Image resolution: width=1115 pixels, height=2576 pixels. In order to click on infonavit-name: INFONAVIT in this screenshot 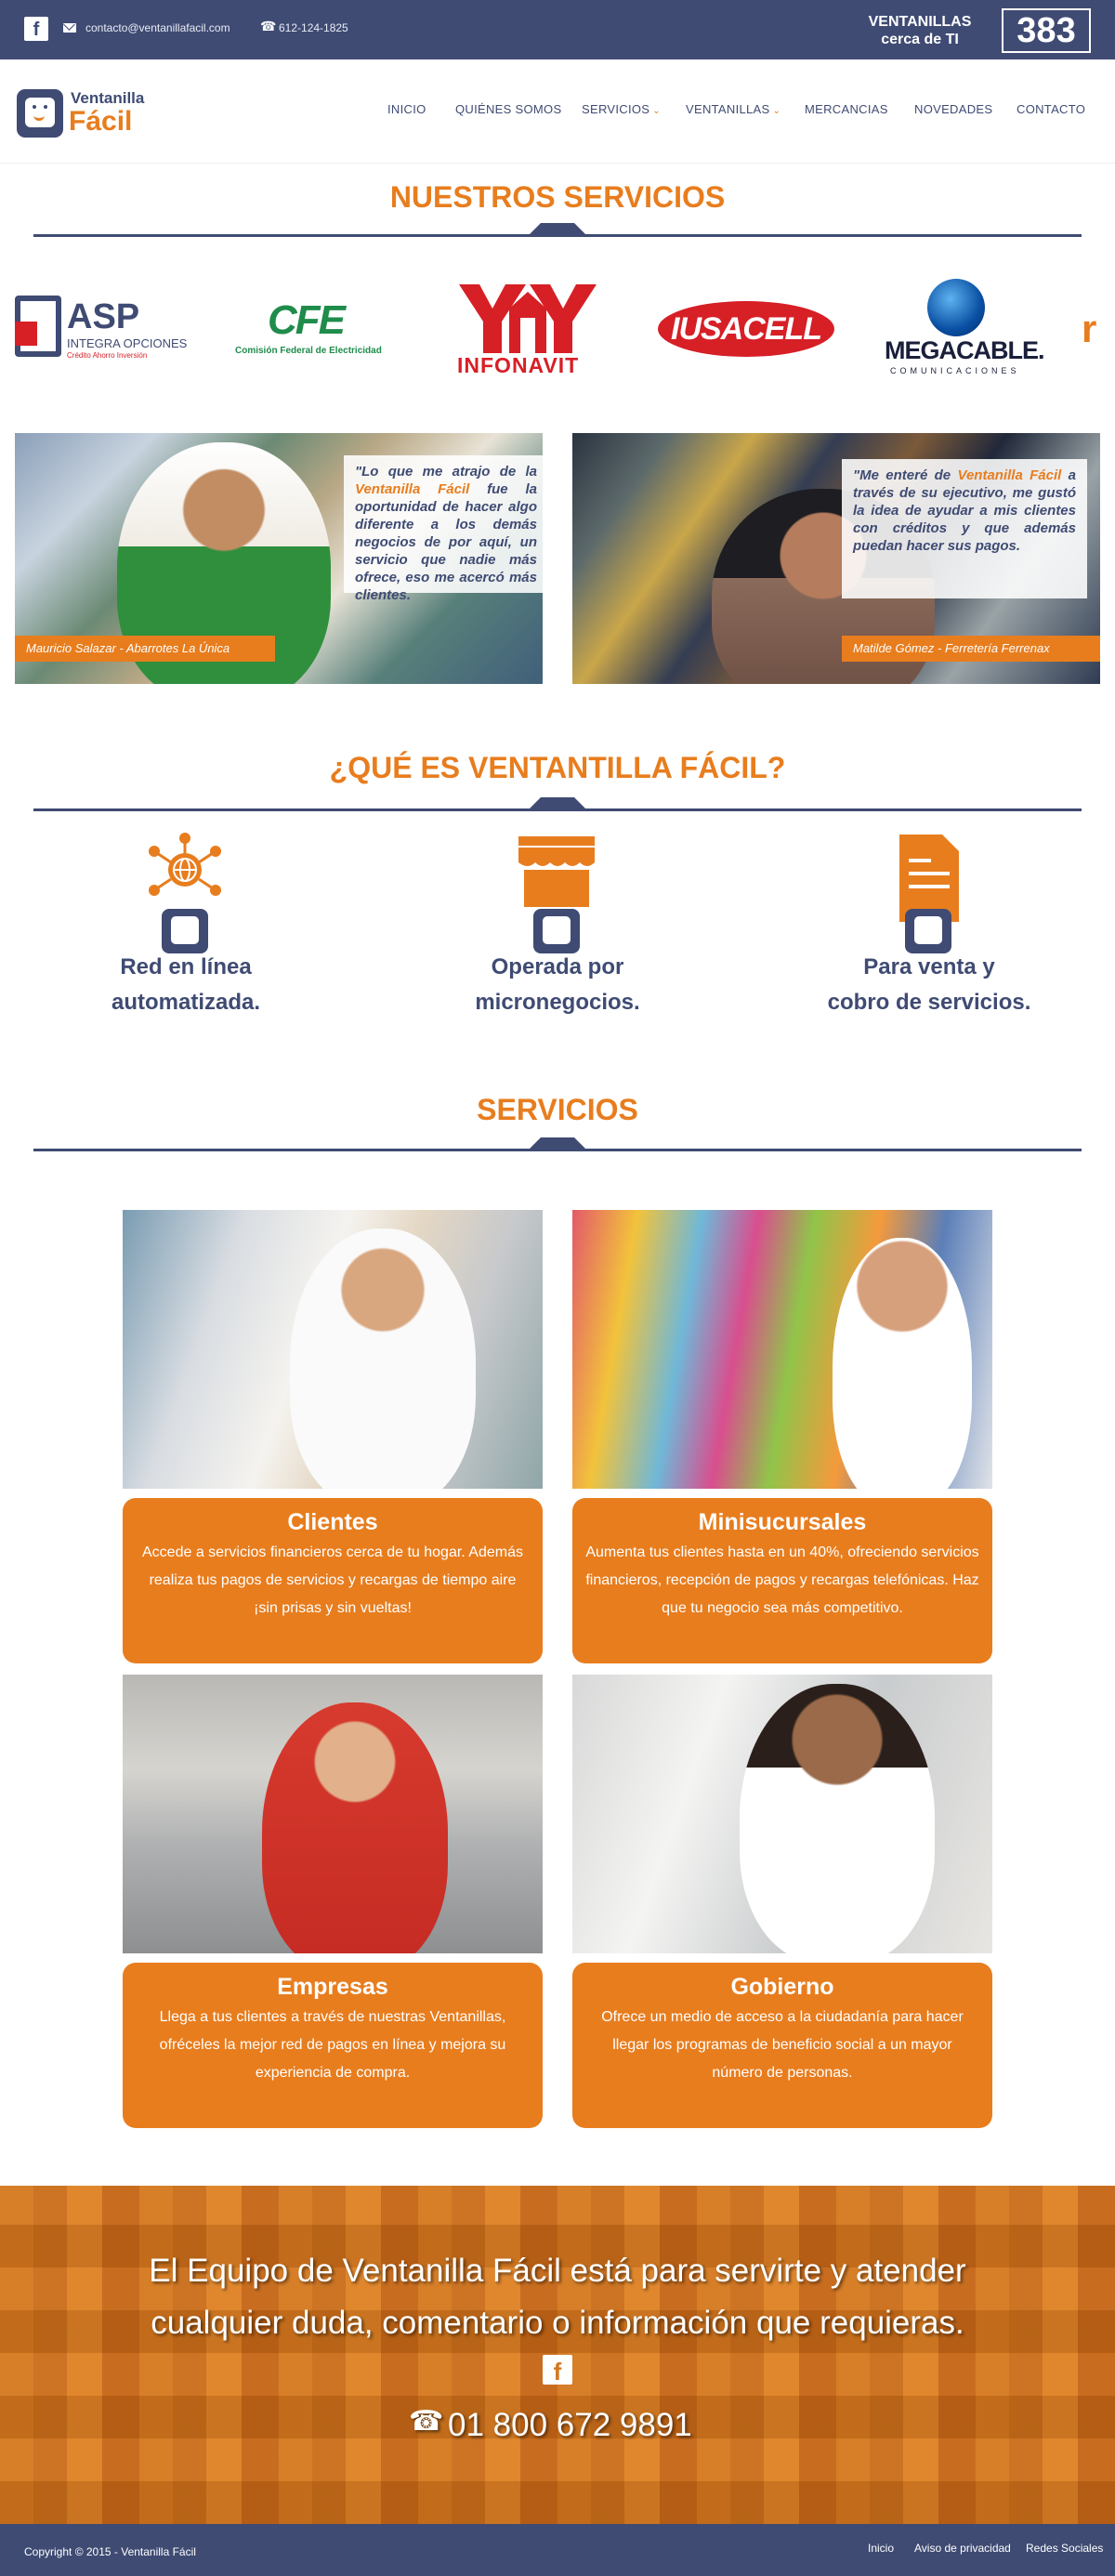, I will do `click(518, 365)`.